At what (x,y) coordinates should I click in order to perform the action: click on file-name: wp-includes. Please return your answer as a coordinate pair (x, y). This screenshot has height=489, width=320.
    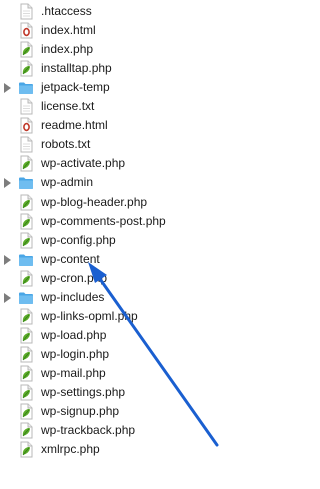
    Looking at the image, I should click on (73, 296).